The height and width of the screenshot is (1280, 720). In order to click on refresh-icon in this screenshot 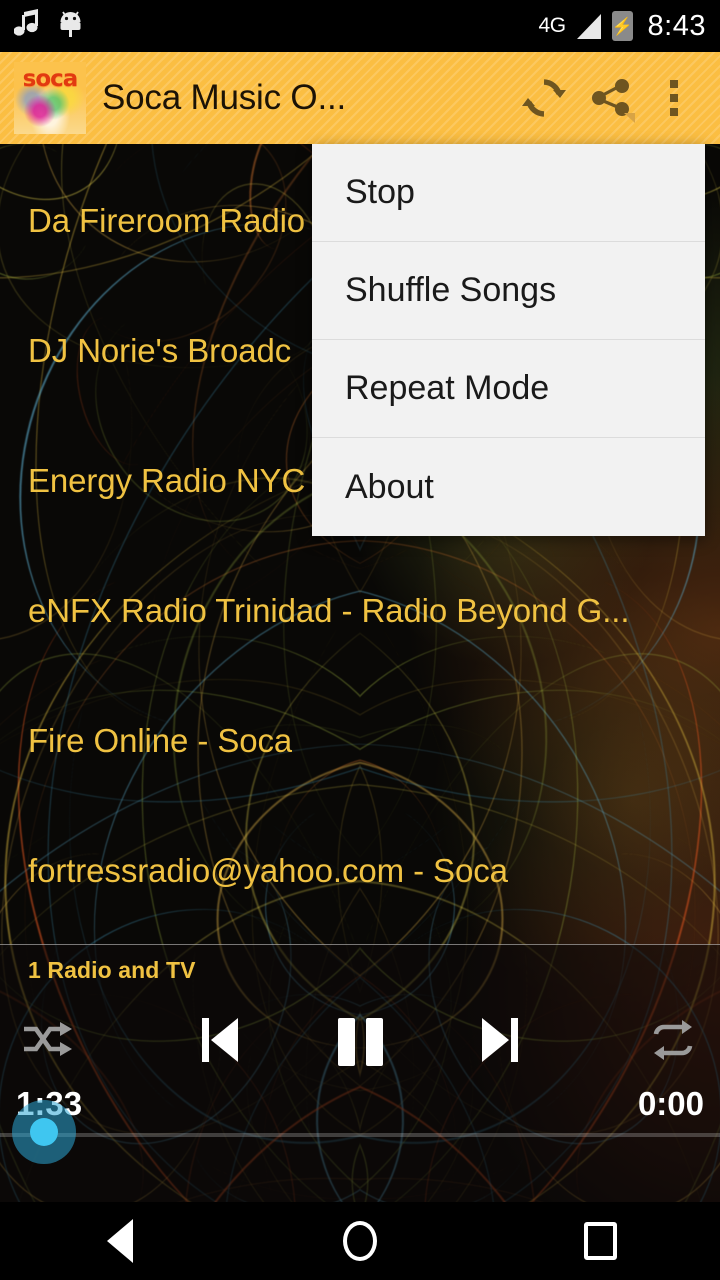, I will do `click(544, 98)`.